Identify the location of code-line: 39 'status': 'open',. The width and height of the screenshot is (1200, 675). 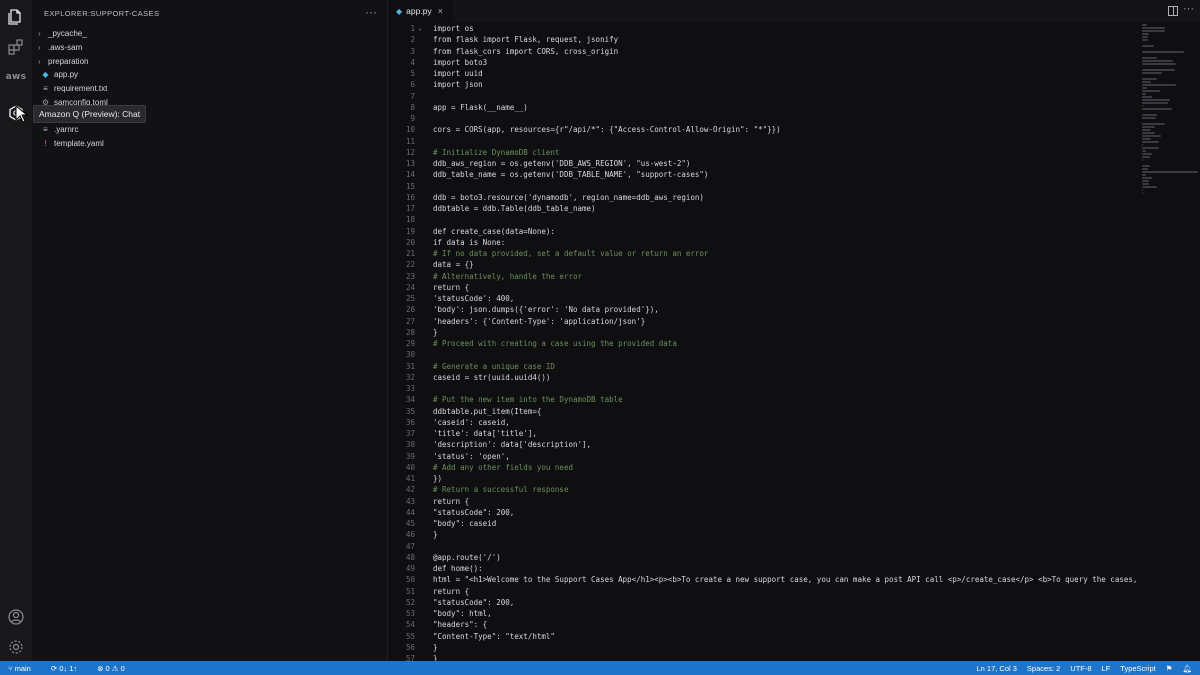
(769, 456).